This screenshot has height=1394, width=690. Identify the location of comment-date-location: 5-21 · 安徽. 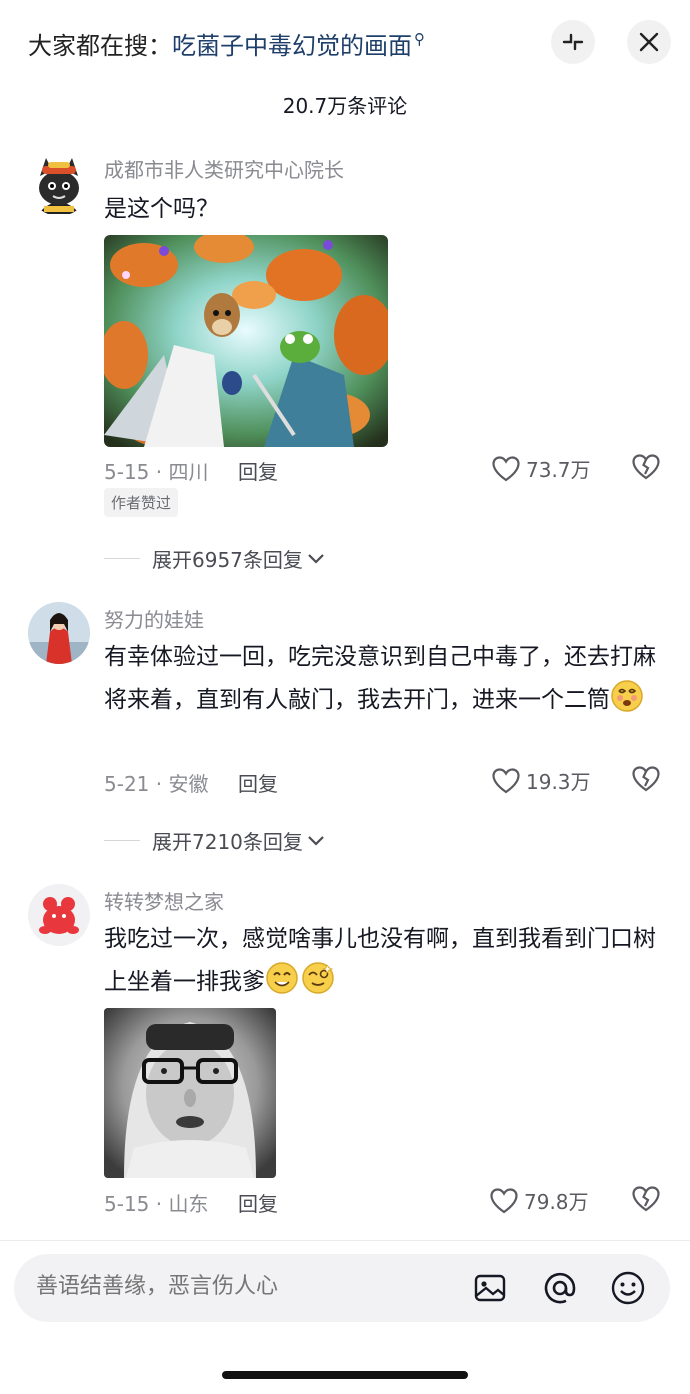
(156, 784).